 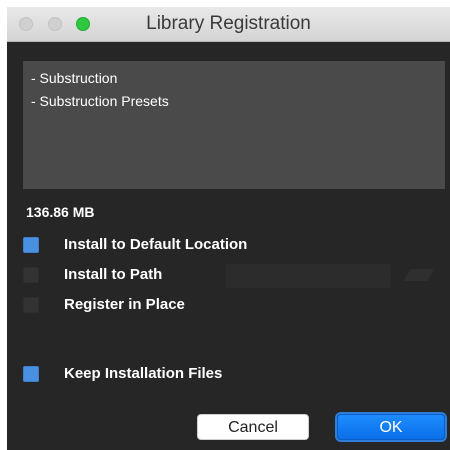 I want to click on keep-files-label: Keep Installation Files, so click(x=143, y=373).